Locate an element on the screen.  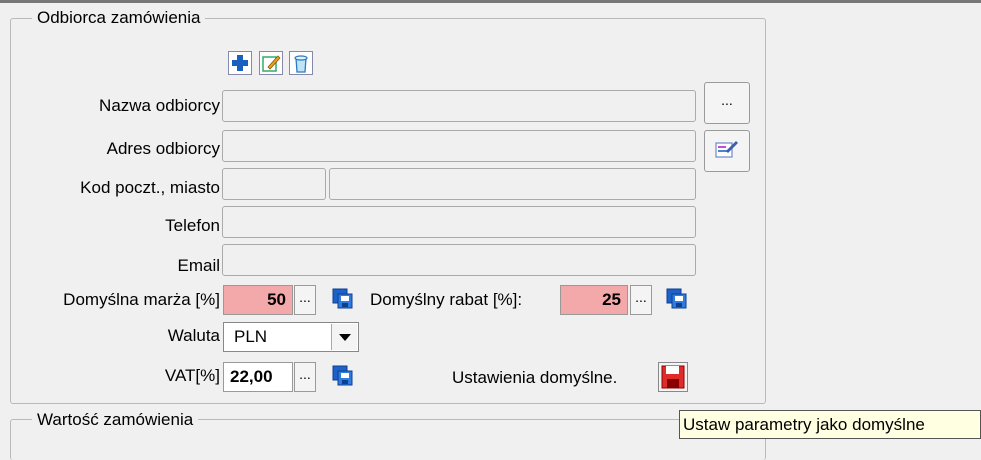
postal-code-field is located at coordinates (274, 184).